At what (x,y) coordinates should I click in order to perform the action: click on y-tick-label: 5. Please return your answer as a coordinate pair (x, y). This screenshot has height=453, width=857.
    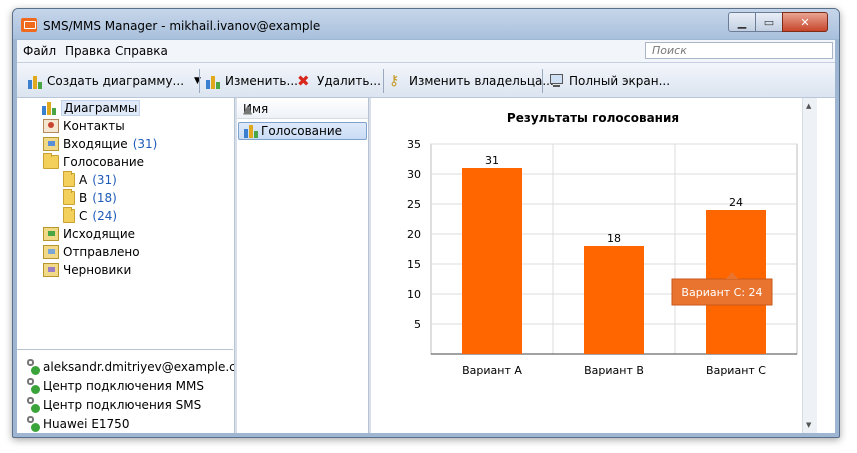
    Looking at the image, I should click on (417, 324).